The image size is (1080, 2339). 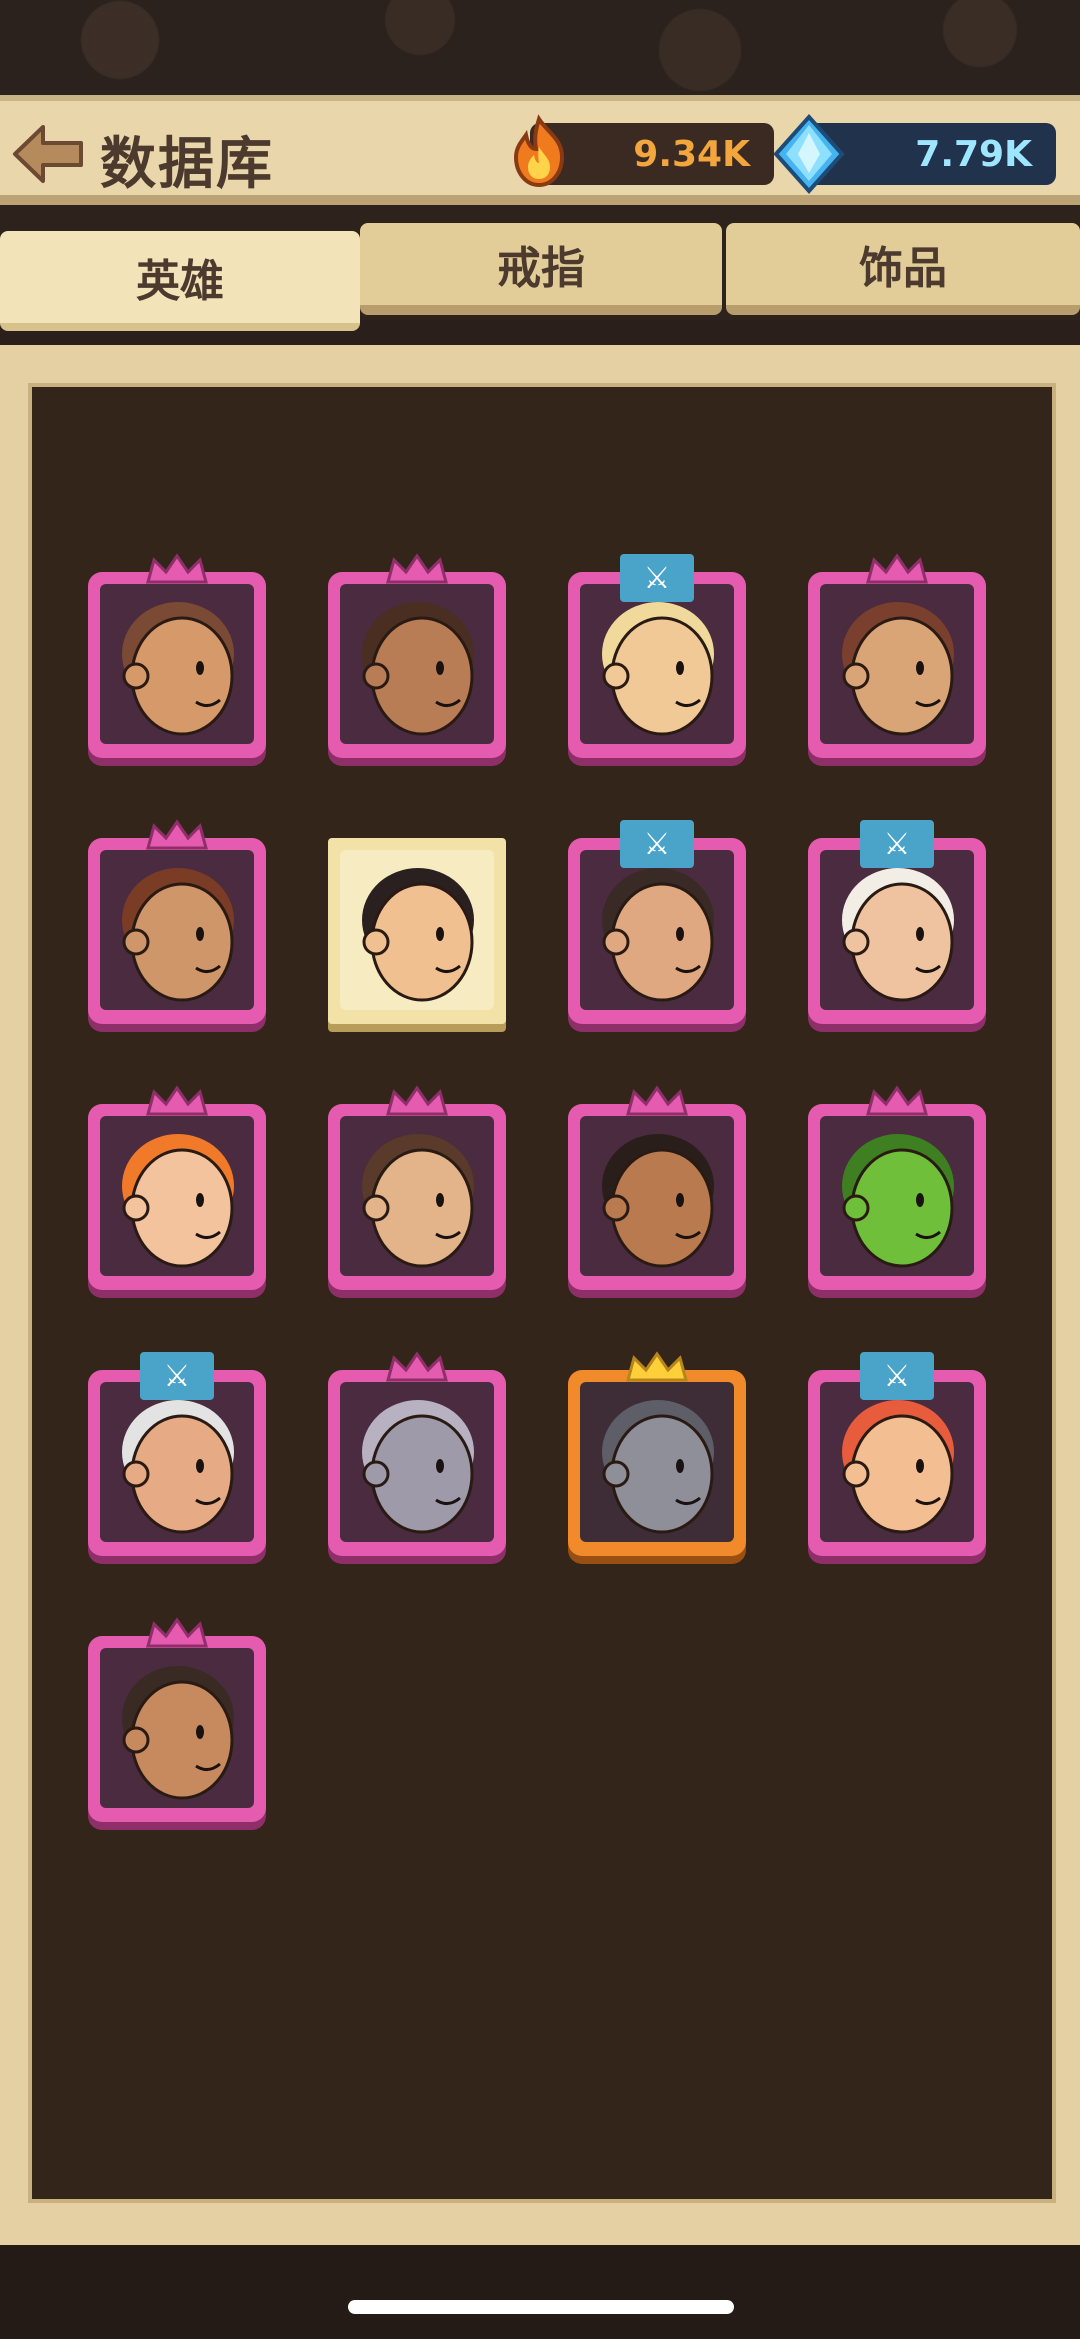 What do you see at coordinates (541, 2307) in the screenshot?
I see `home-indicator` at bounding box center [541, 2307].